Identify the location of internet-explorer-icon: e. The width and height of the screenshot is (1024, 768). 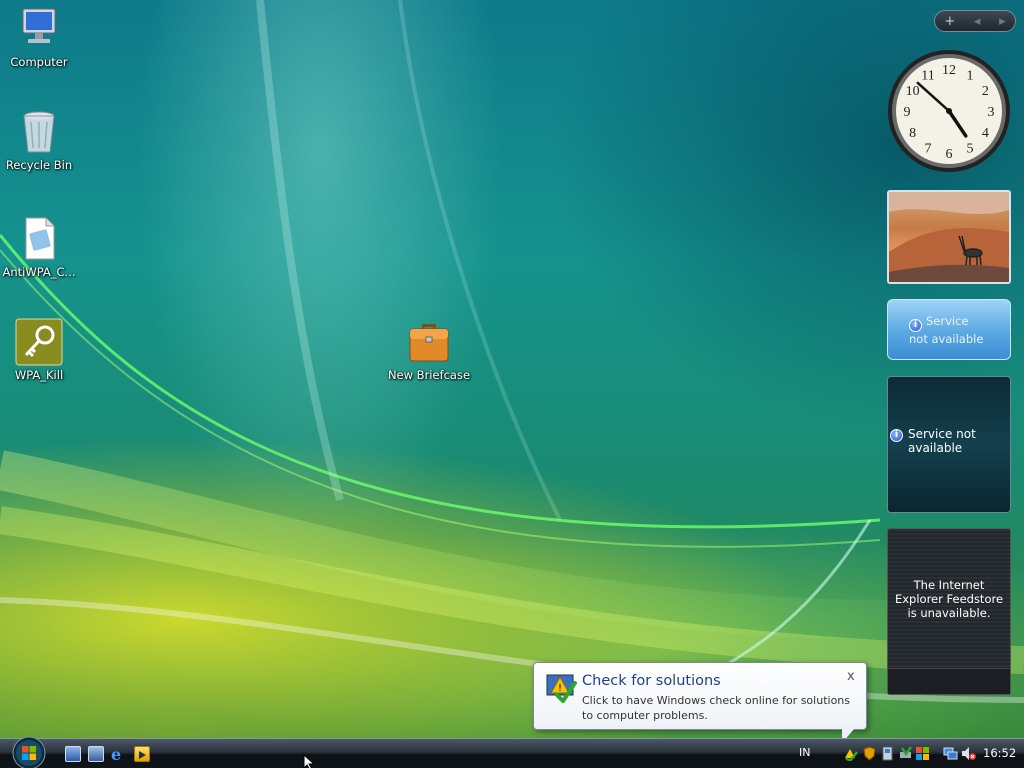
(119, 754).